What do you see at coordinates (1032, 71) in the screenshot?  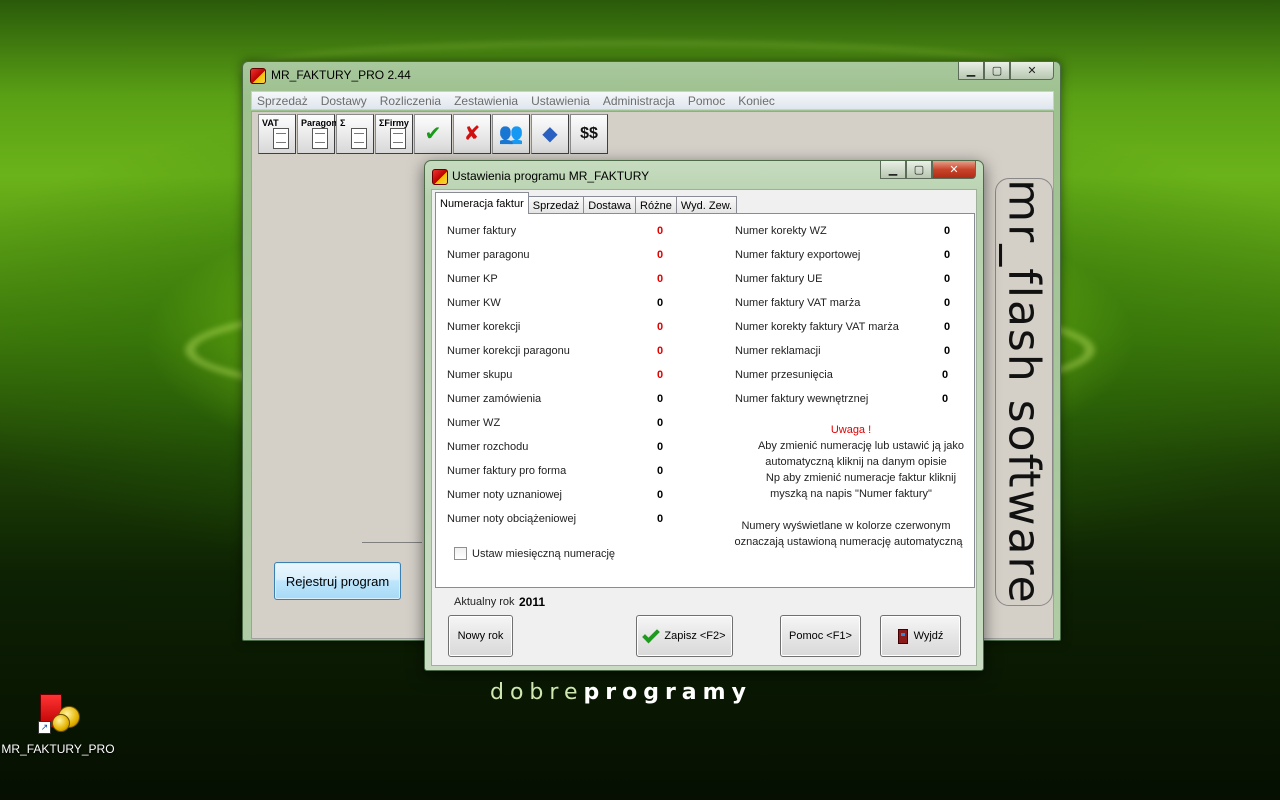 I see `close-button: ✕` at bounding box center [1032, 71].